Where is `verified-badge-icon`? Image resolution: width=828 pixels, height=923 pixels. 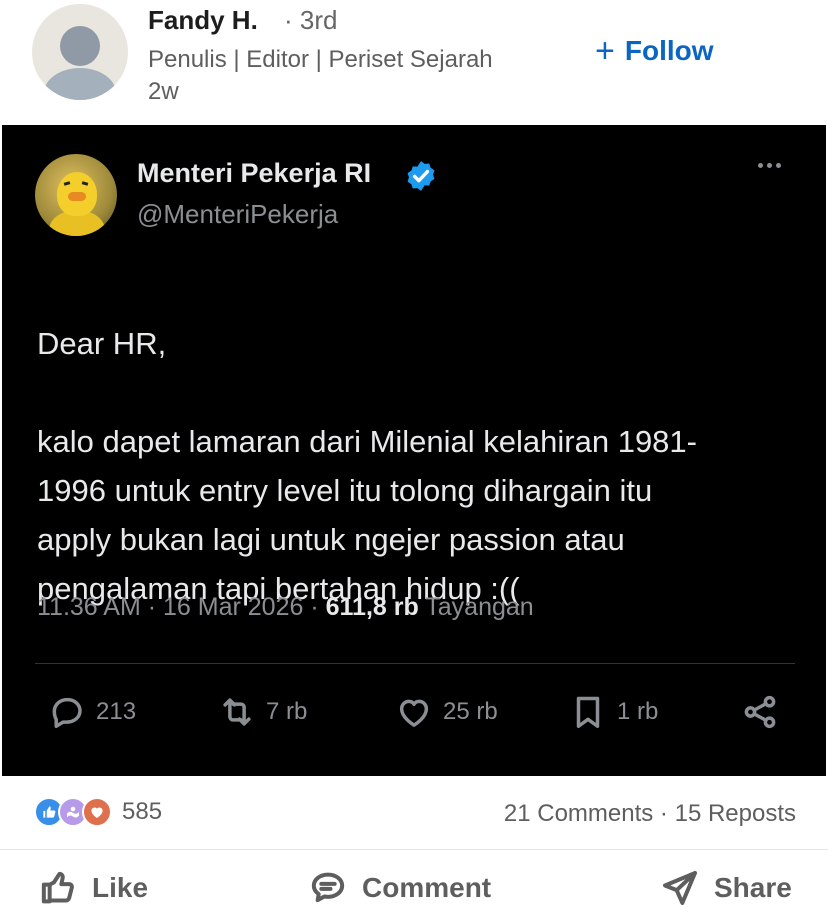 verified-badge-icon is located at coordinates (421, 176).